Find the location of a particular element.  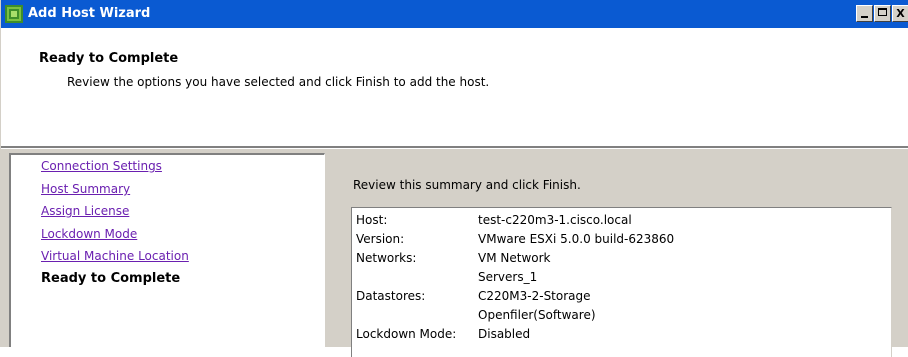

minimize-icon is located at coordinates (864, 17).